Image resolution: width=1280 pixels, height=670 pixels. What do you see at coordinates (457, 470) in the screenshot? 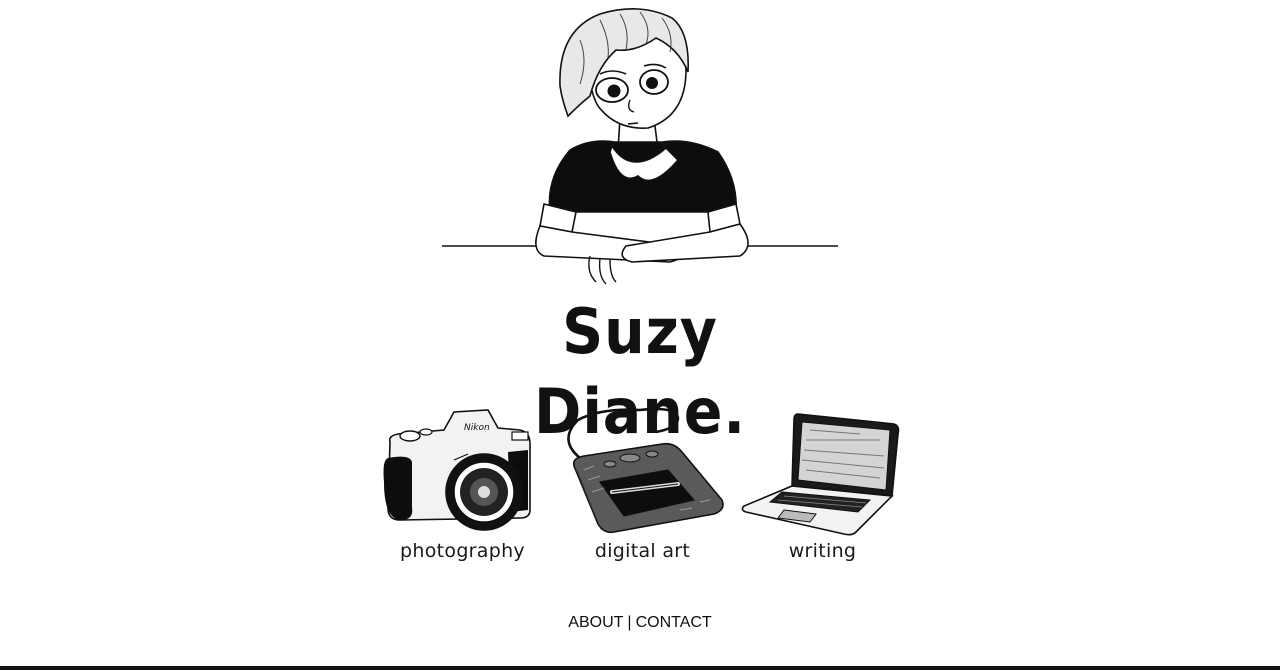
I see `camera-icon: Nikon` at bounding box center [457, 470].